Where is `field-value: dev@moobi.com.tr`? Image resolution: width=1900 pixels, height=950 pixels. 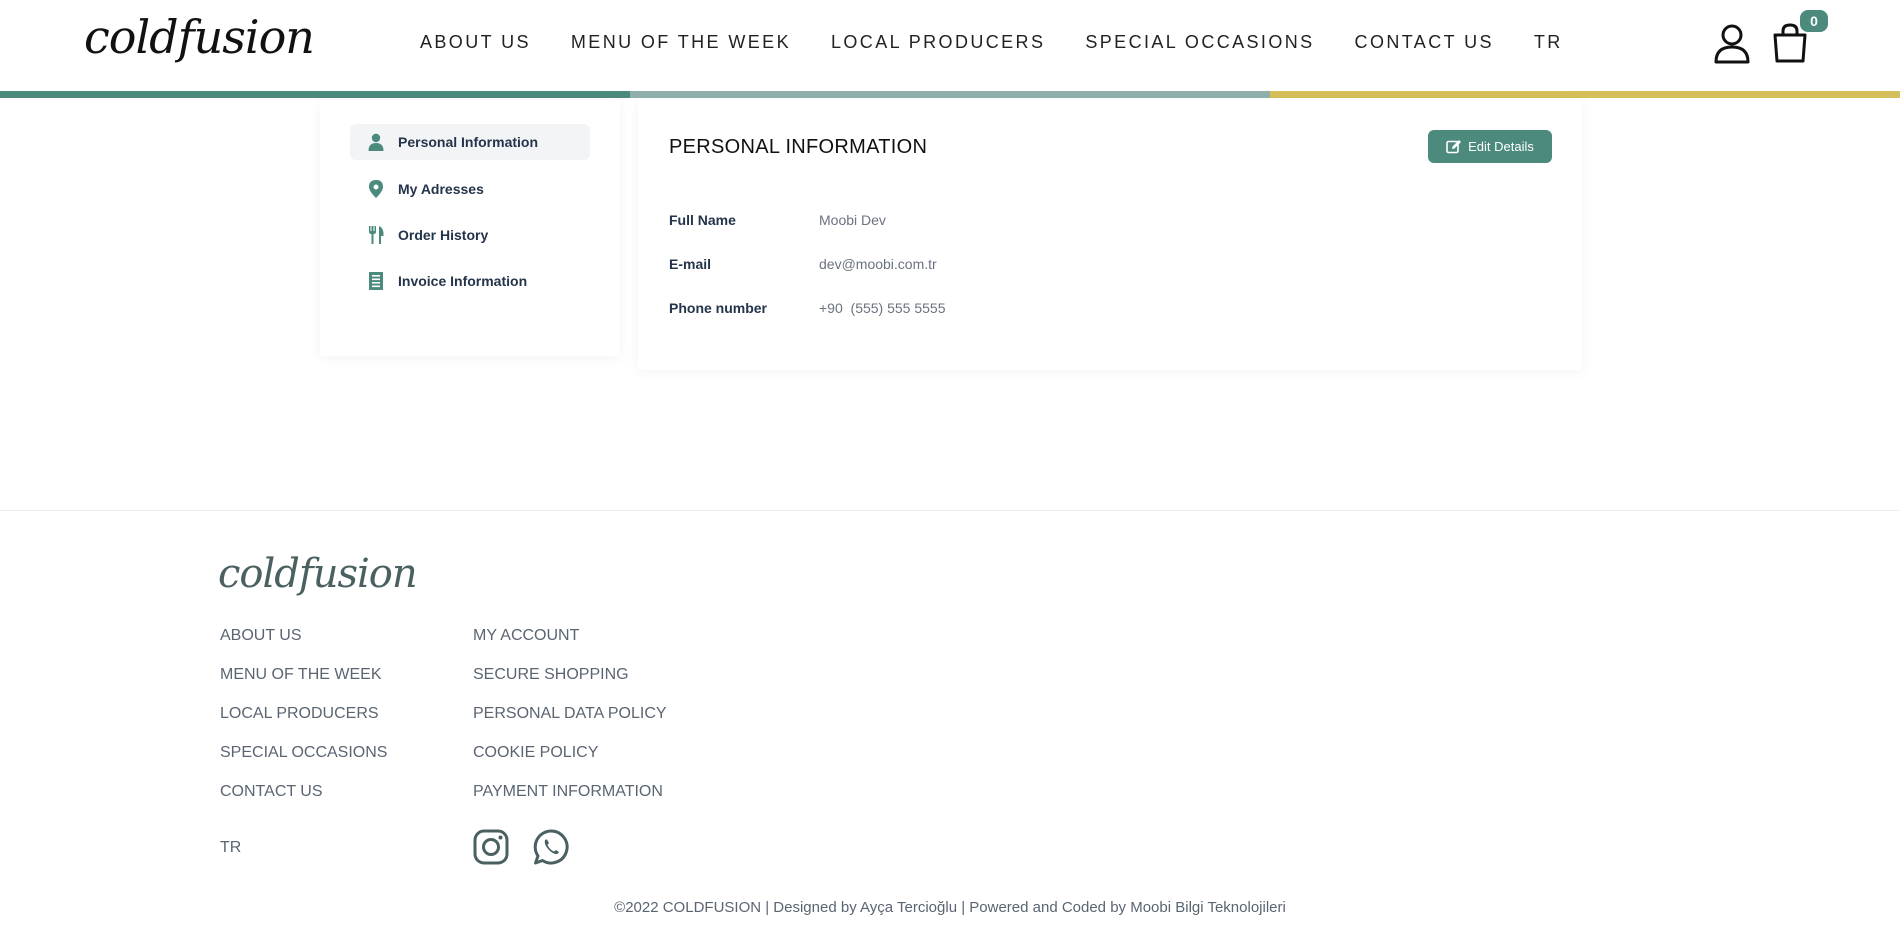
field-value: dev@moobi.com.tr is located at coordinates (878, 264).